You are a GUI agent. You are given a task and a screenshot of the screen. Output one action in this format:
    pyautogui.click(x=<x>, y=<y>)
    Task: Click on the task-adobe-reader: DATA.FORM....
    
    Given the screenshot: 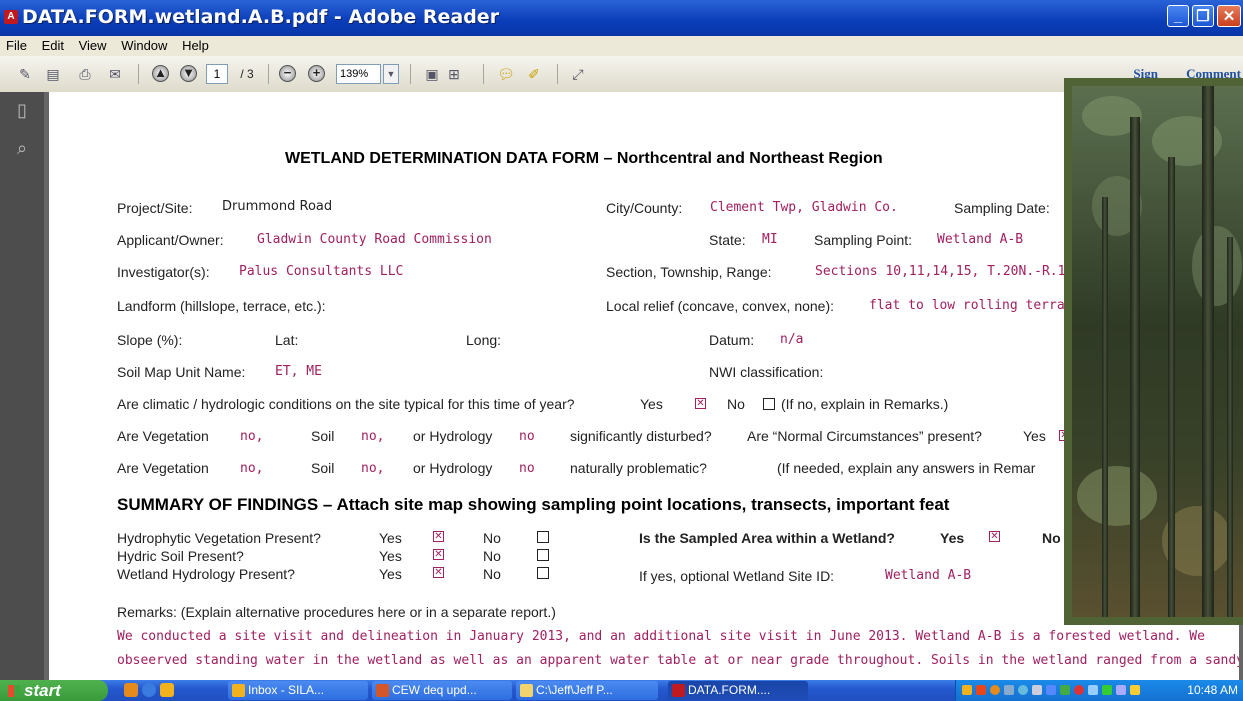 What is the action you would take?
    pyautogui.click(x=738, y=690)
    